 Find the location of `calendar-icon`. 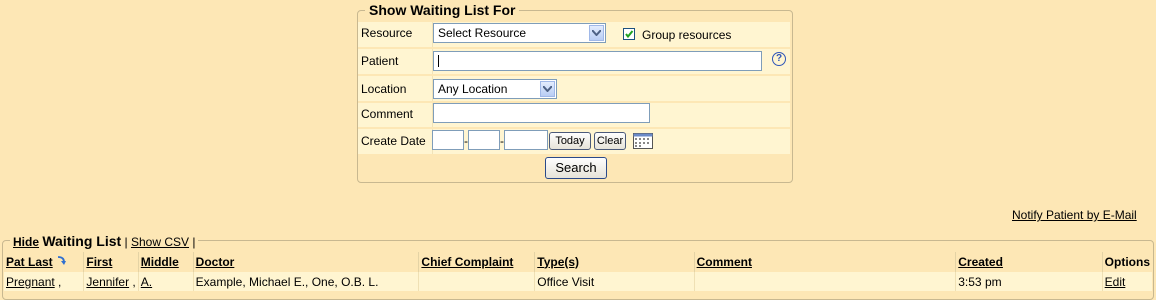

calendar-icon is located at coordinates (643, 142).